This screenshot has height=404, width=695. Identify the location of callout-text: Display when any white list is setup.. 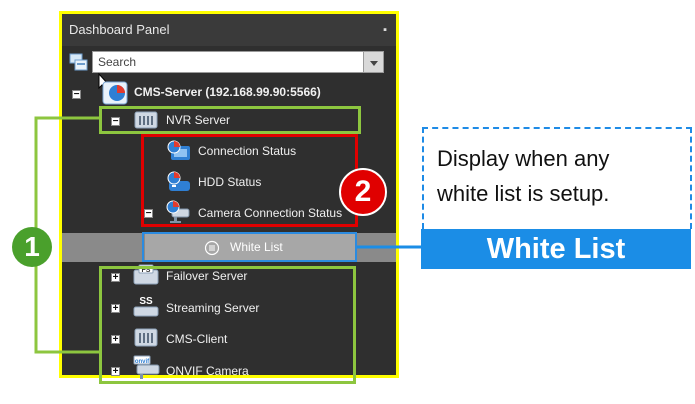
(559, 176).